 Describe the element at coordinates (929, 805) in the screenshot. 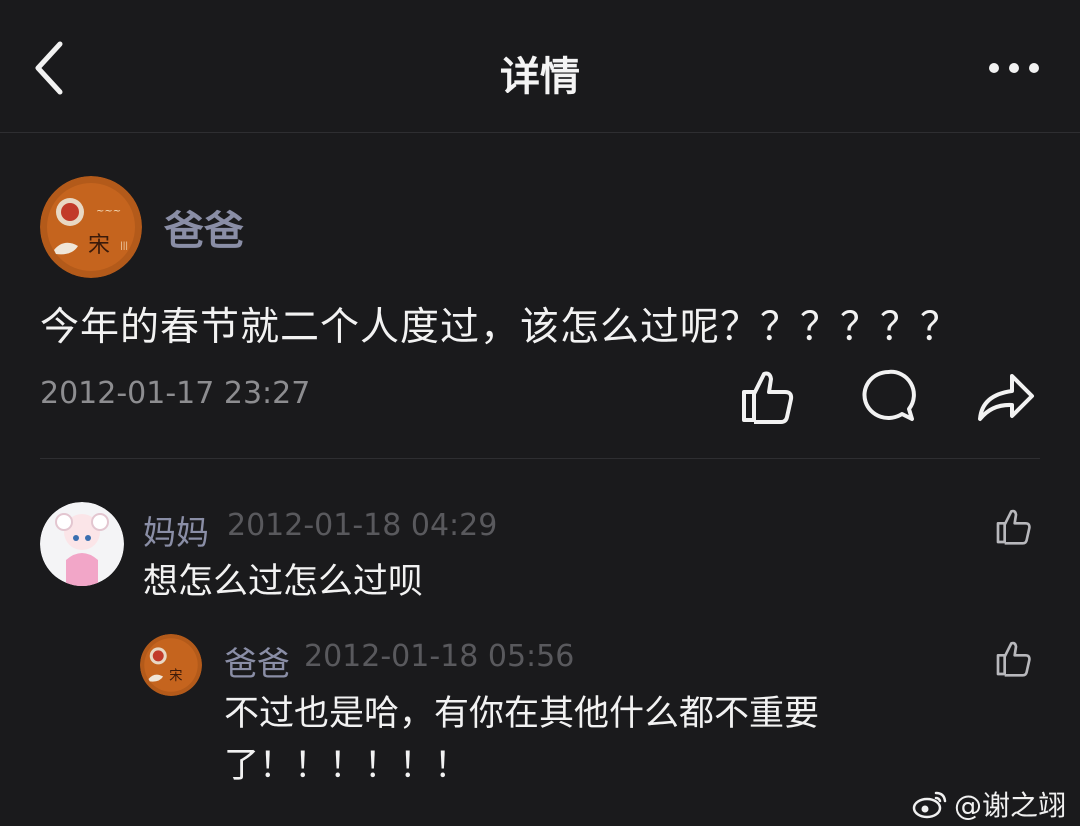

I see `weibo-logo-icon` at that location.